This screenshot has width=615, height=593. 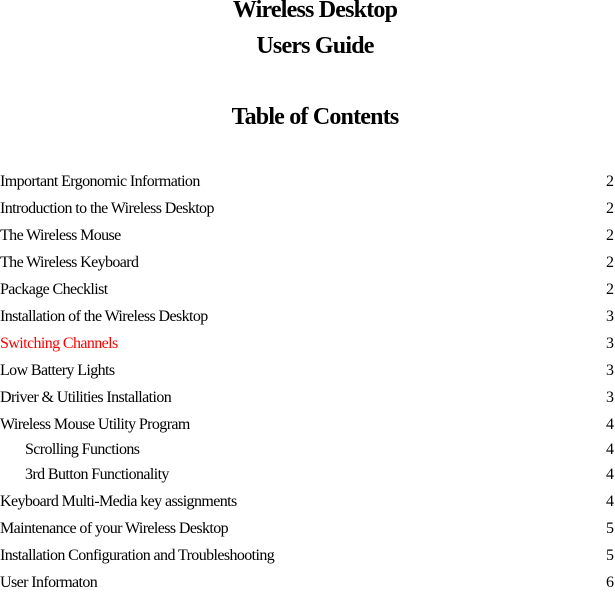 I want to click on toc-entry-wireless-mouse-utility-program: Wireless Mouse Utility Program 4, so click(x=307, y=425).